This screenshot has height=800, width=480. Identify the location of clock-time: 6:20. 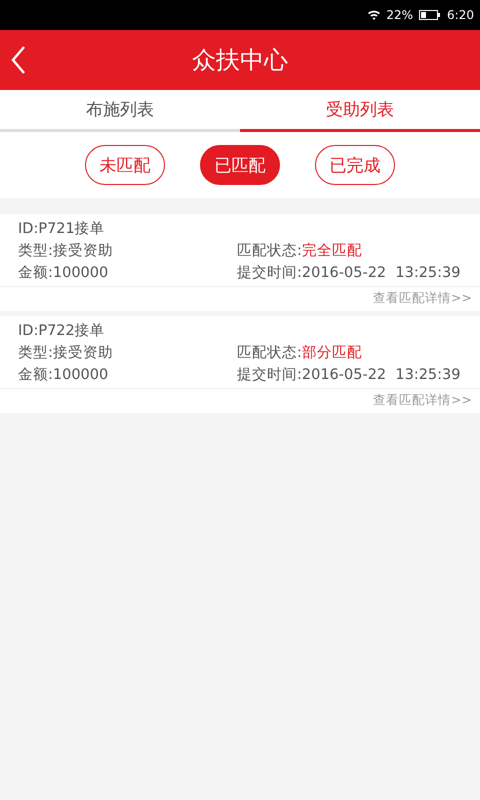
(460, 15).